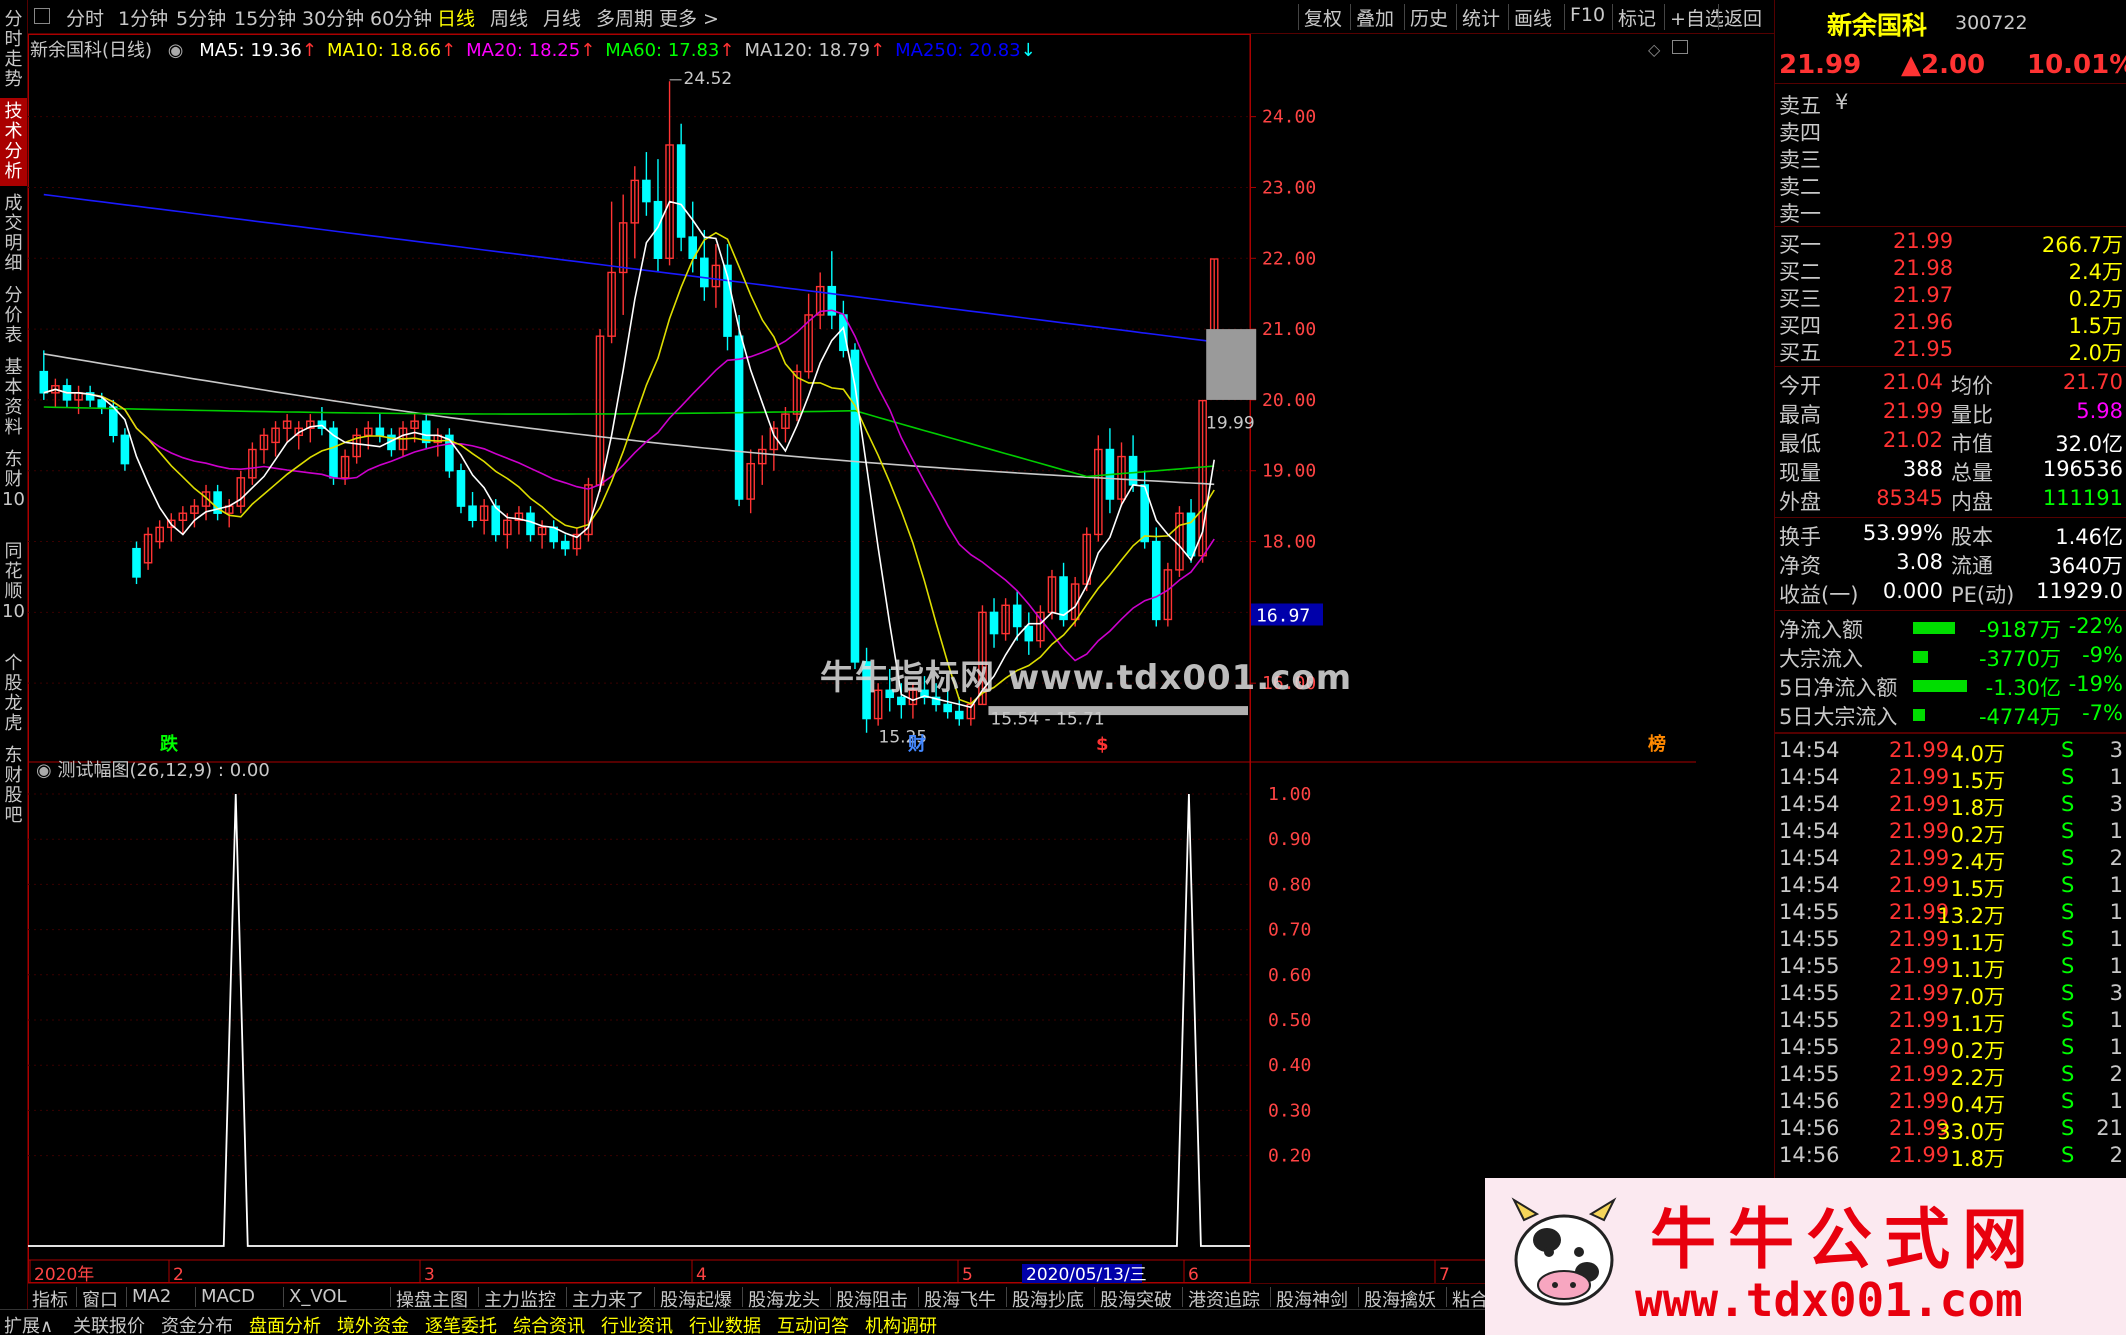 The image size is (2126, 1335). What do you see at coordinates (549, 1323) in the screenshot?
I see `extension-tab: 综合资讯` at bounding box center [549, 1323].